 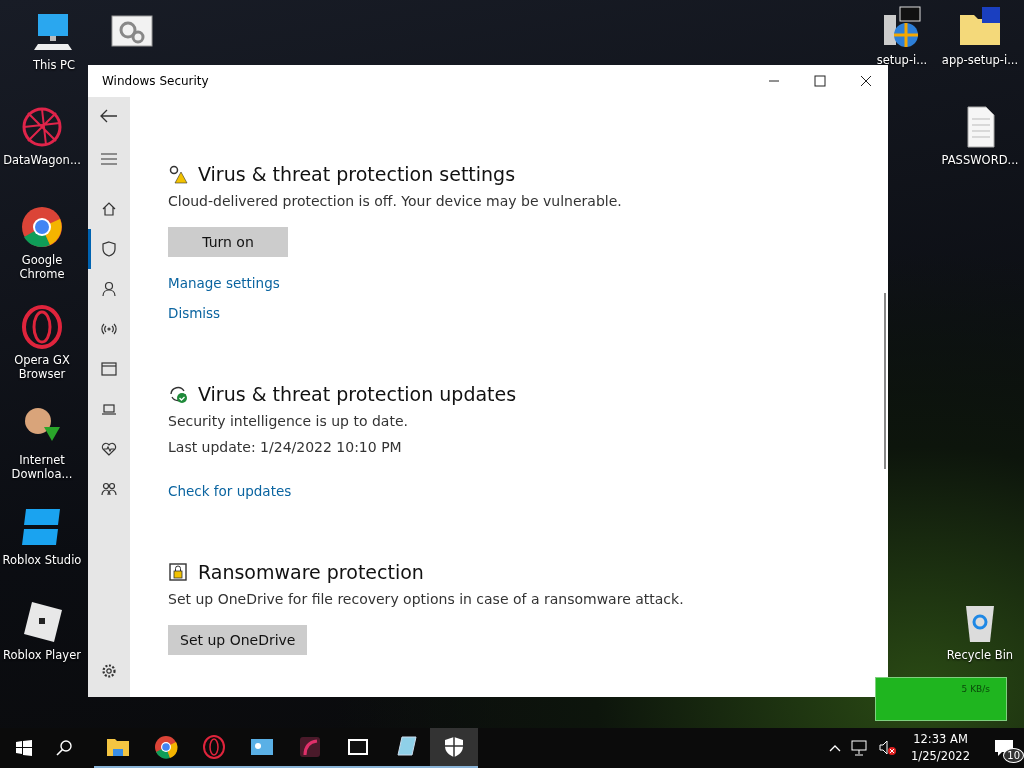 What do you see at coordinates (42, 655) in the screenshot?
I see `desktop-icon-label: Roblox Player` at bounding box center [42, 655].